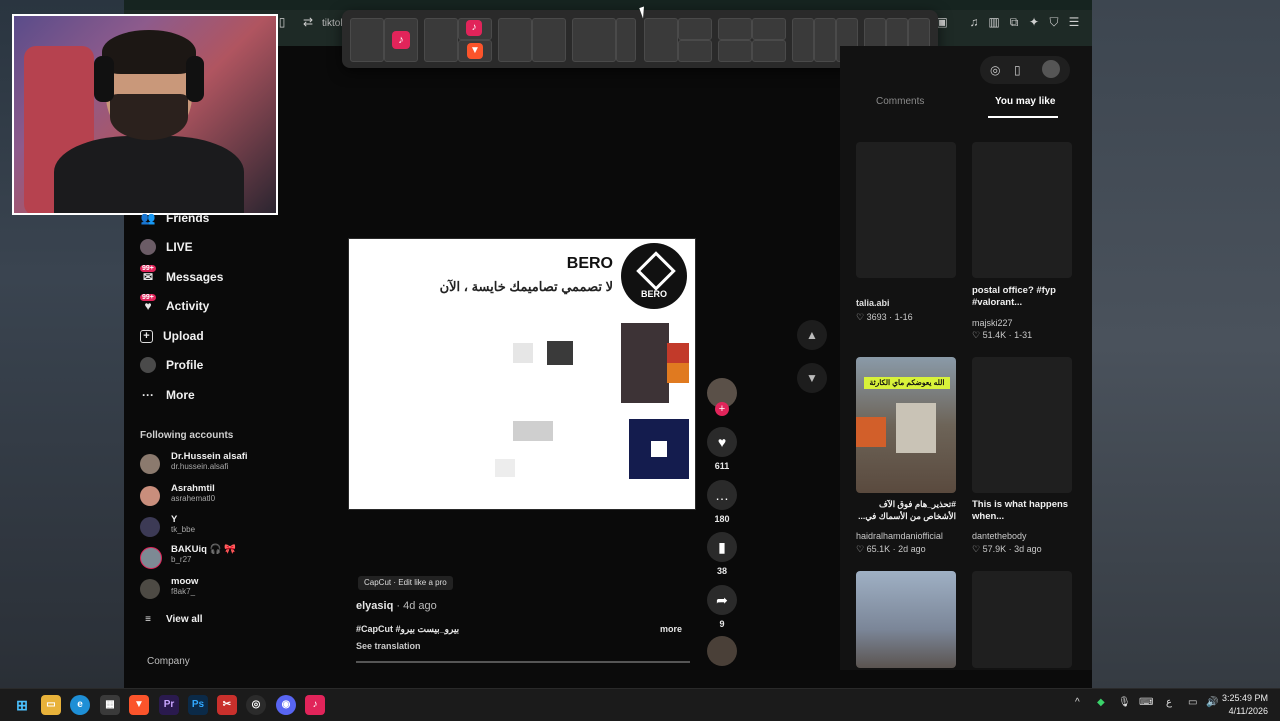 Image resolution: width=1280 pixels, height=721 pixels. What do you see at coordinates (722, 607) in the screenshot?
I see `share-button: ➦ 9` at bounding box center [722, 607].